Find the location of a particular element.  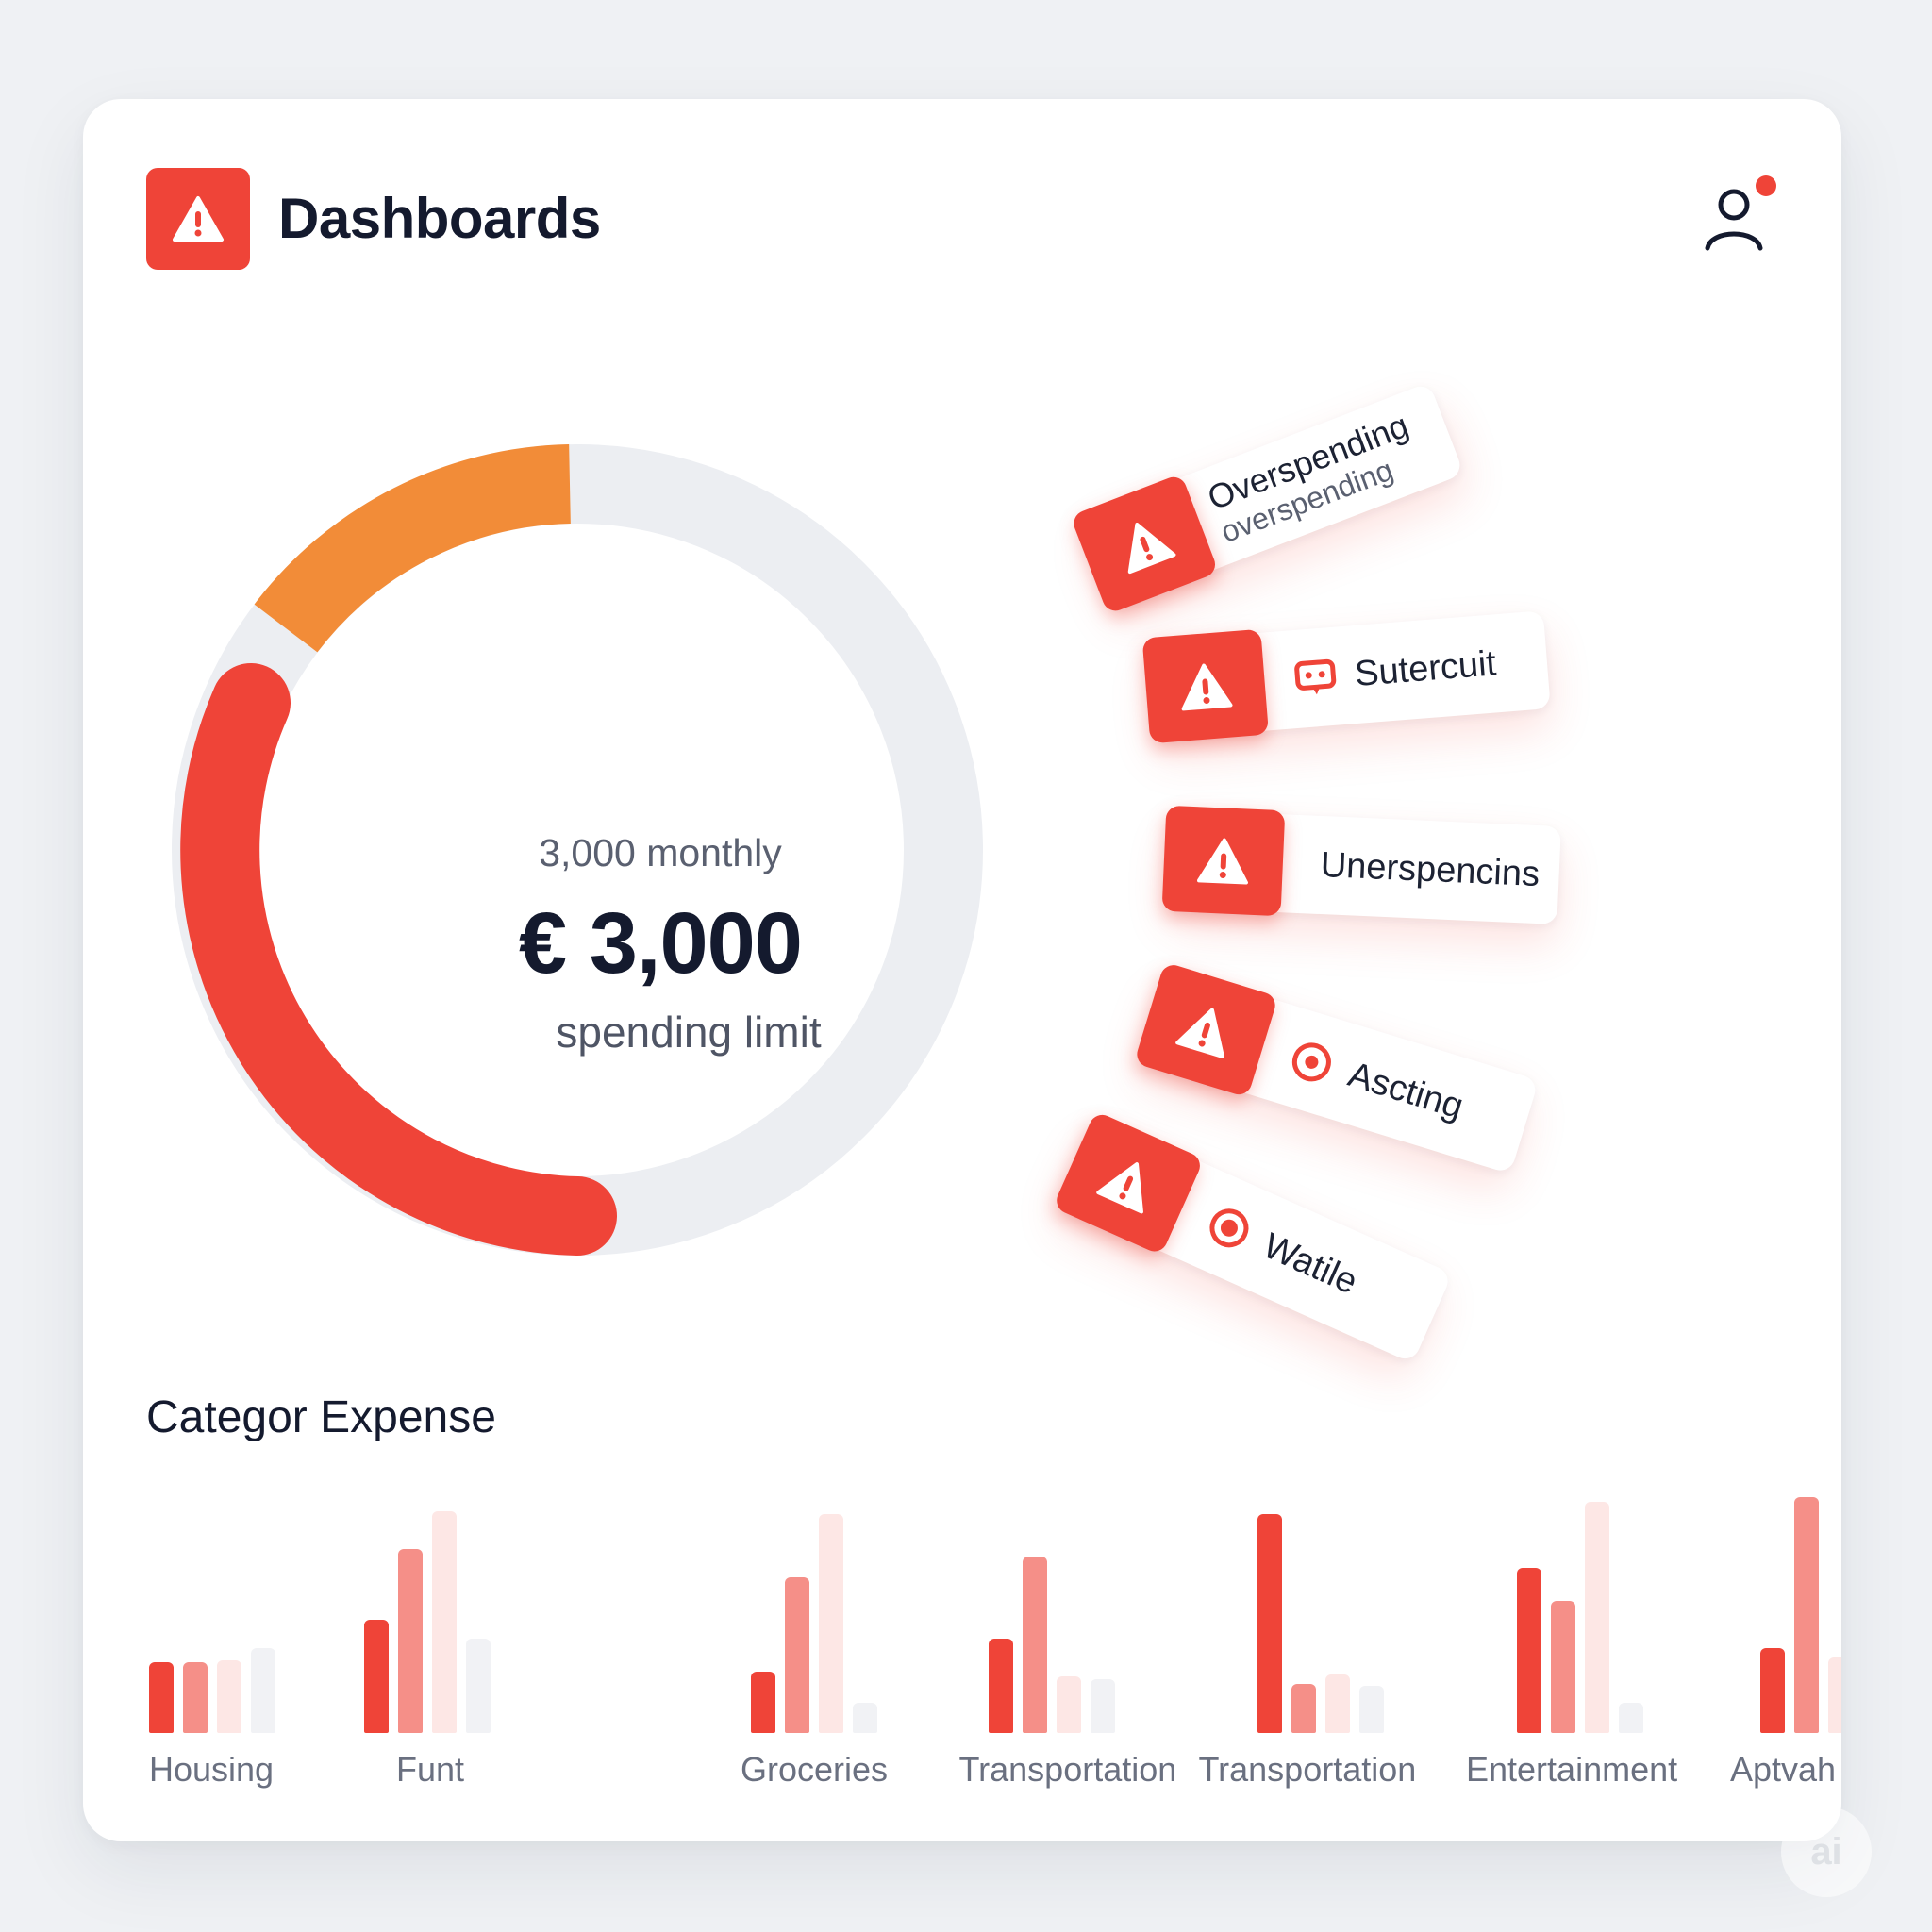

alert-label: Watile is located at coordinates (1310, 1263).